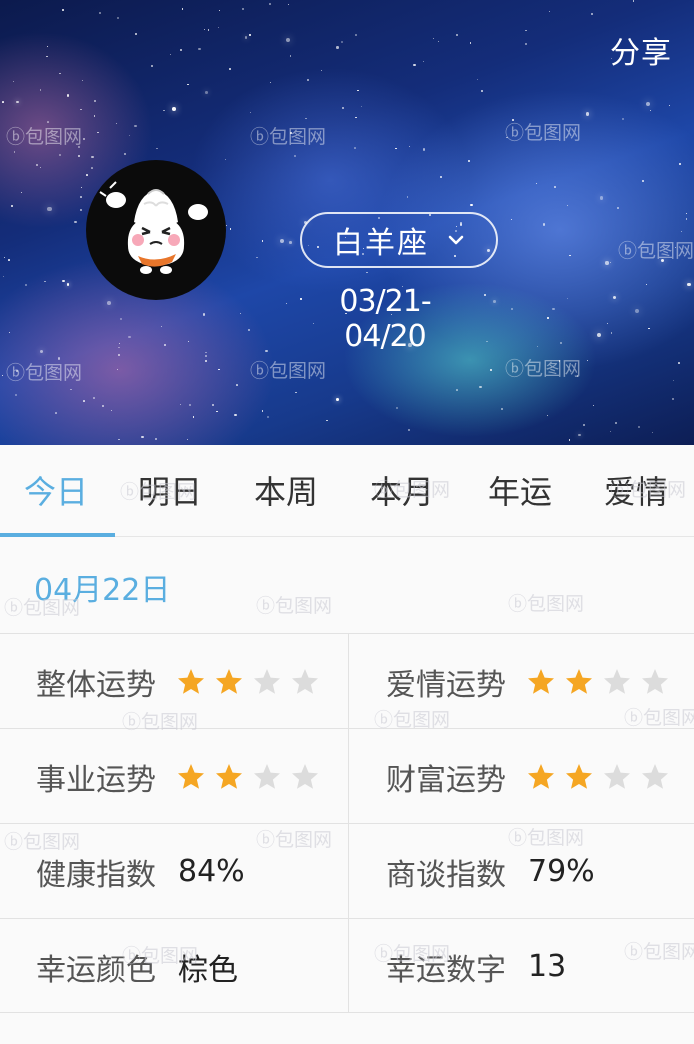  Describe the element at coordinates (561, 871) in the screenshot. I see `negotiation-index-value: 79%` at that location.